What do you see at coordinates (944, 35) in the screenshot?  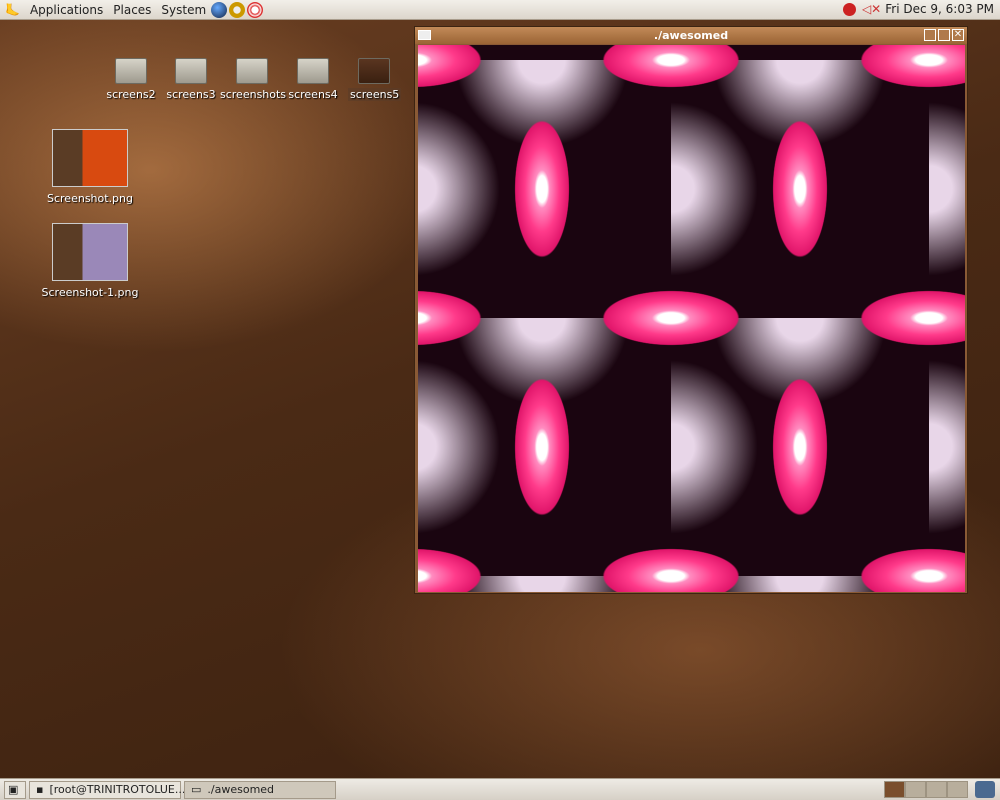 I see `maximize-button` at bounding box center [944, 35].